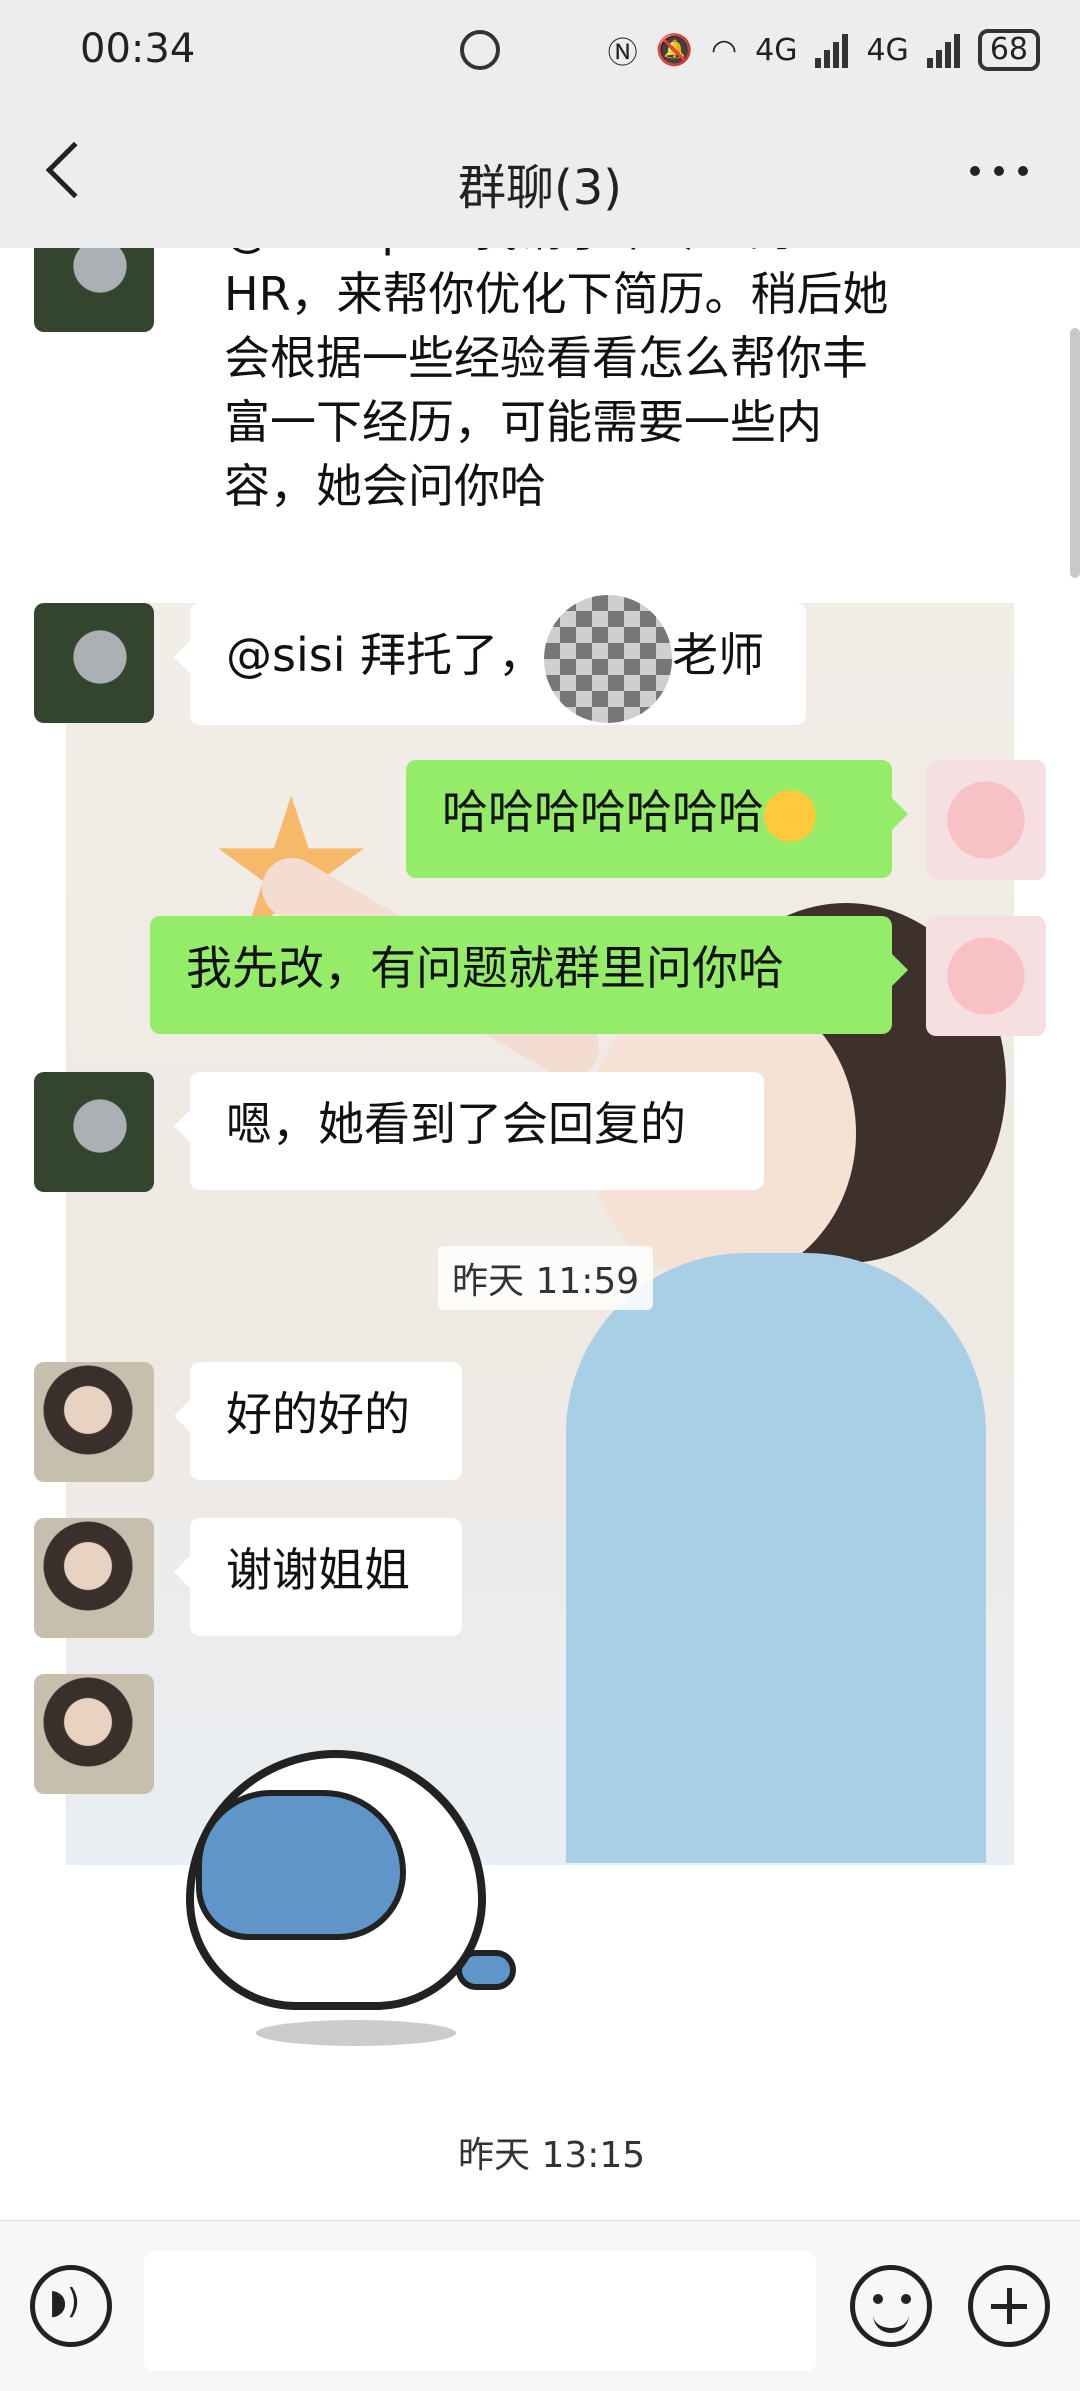 The image size is (1080, 2391). What do you see at coordinates (301, 1865) in the screenshot?
I see `sticker-blue-head` at bounding box center [301, 1865].